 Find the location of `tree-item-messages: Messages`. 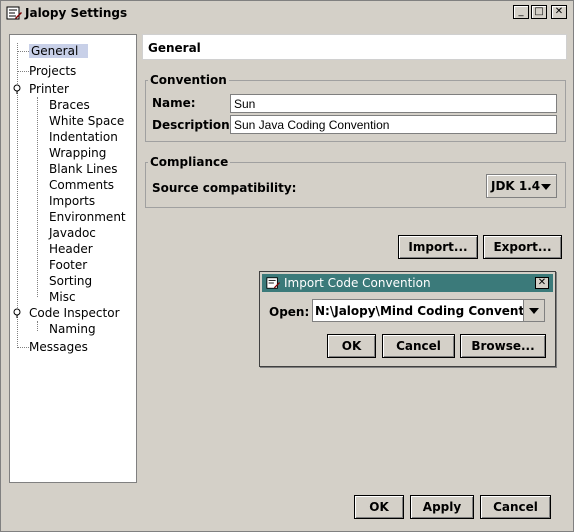

tree-item-messages: Messages is located at coordinates (58, 347).